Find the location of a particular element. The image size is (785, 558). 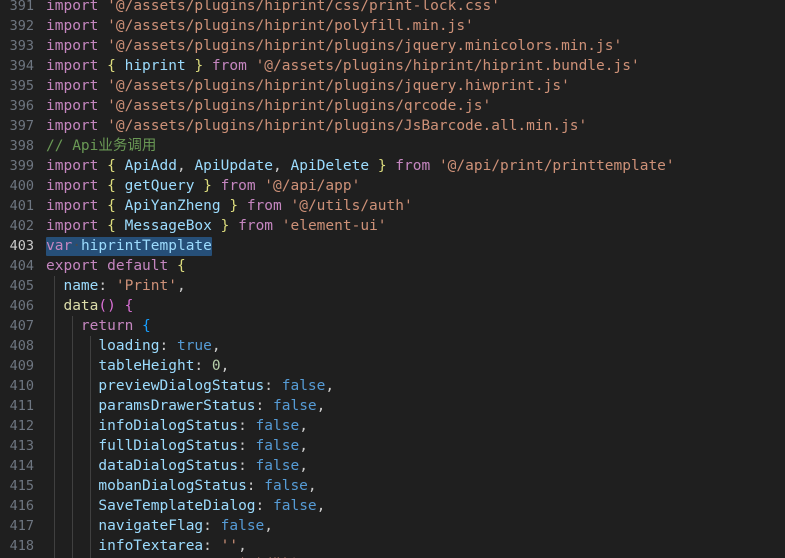

line-number: 409 is located at coordinates (21, 366).